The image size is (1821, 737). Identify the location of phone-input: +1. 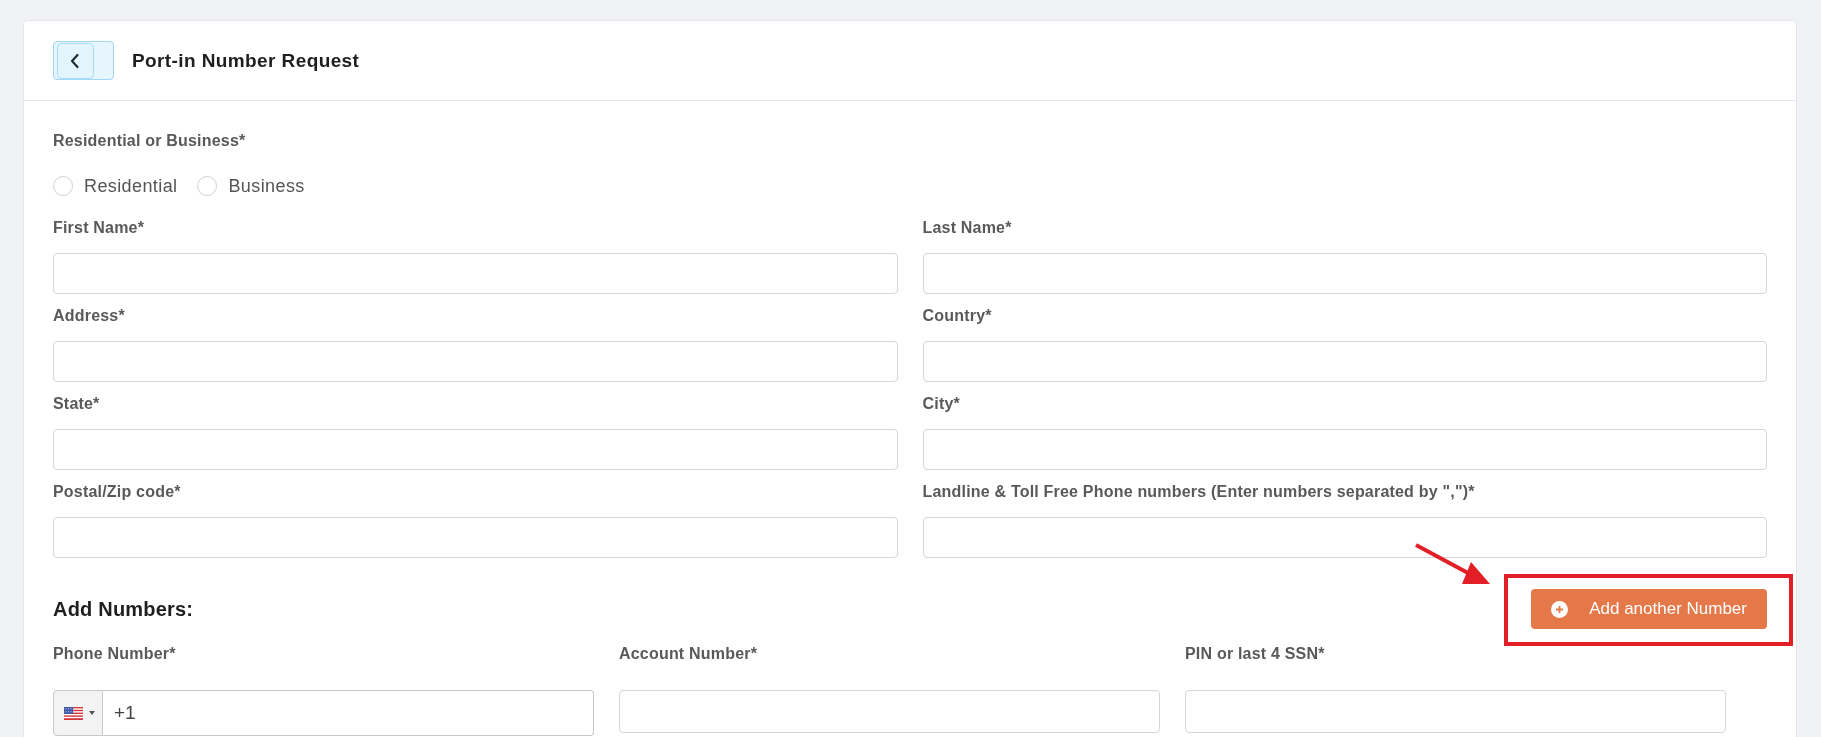
(348, 713).